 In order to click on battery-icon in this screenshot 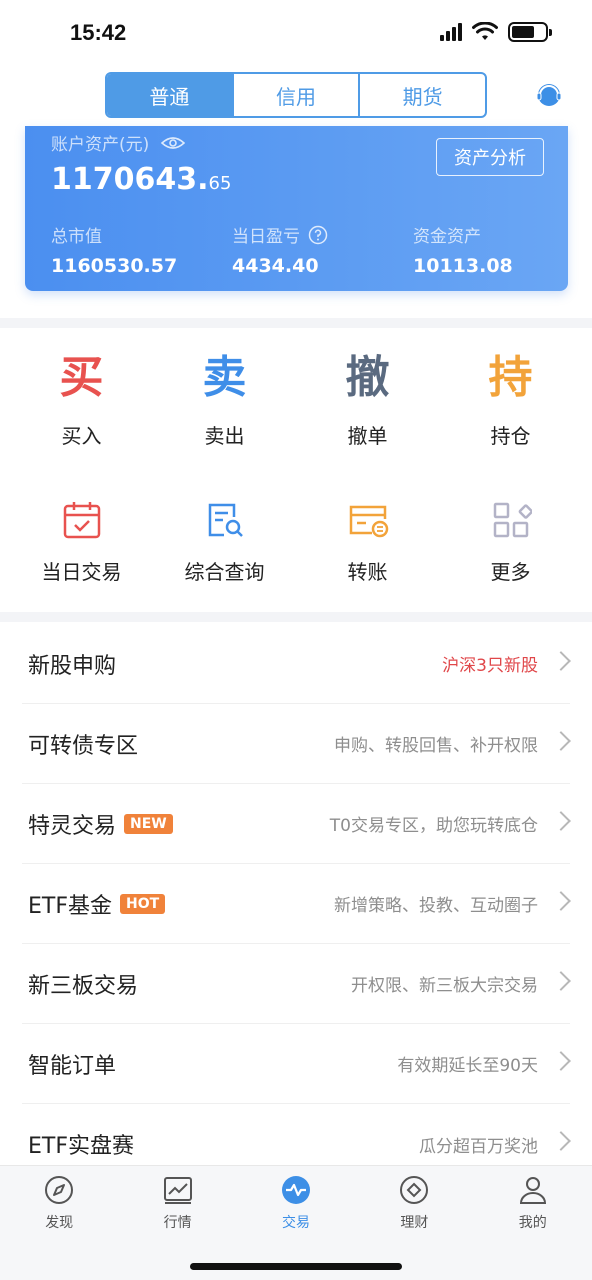, I will do `click(530, 32)`.